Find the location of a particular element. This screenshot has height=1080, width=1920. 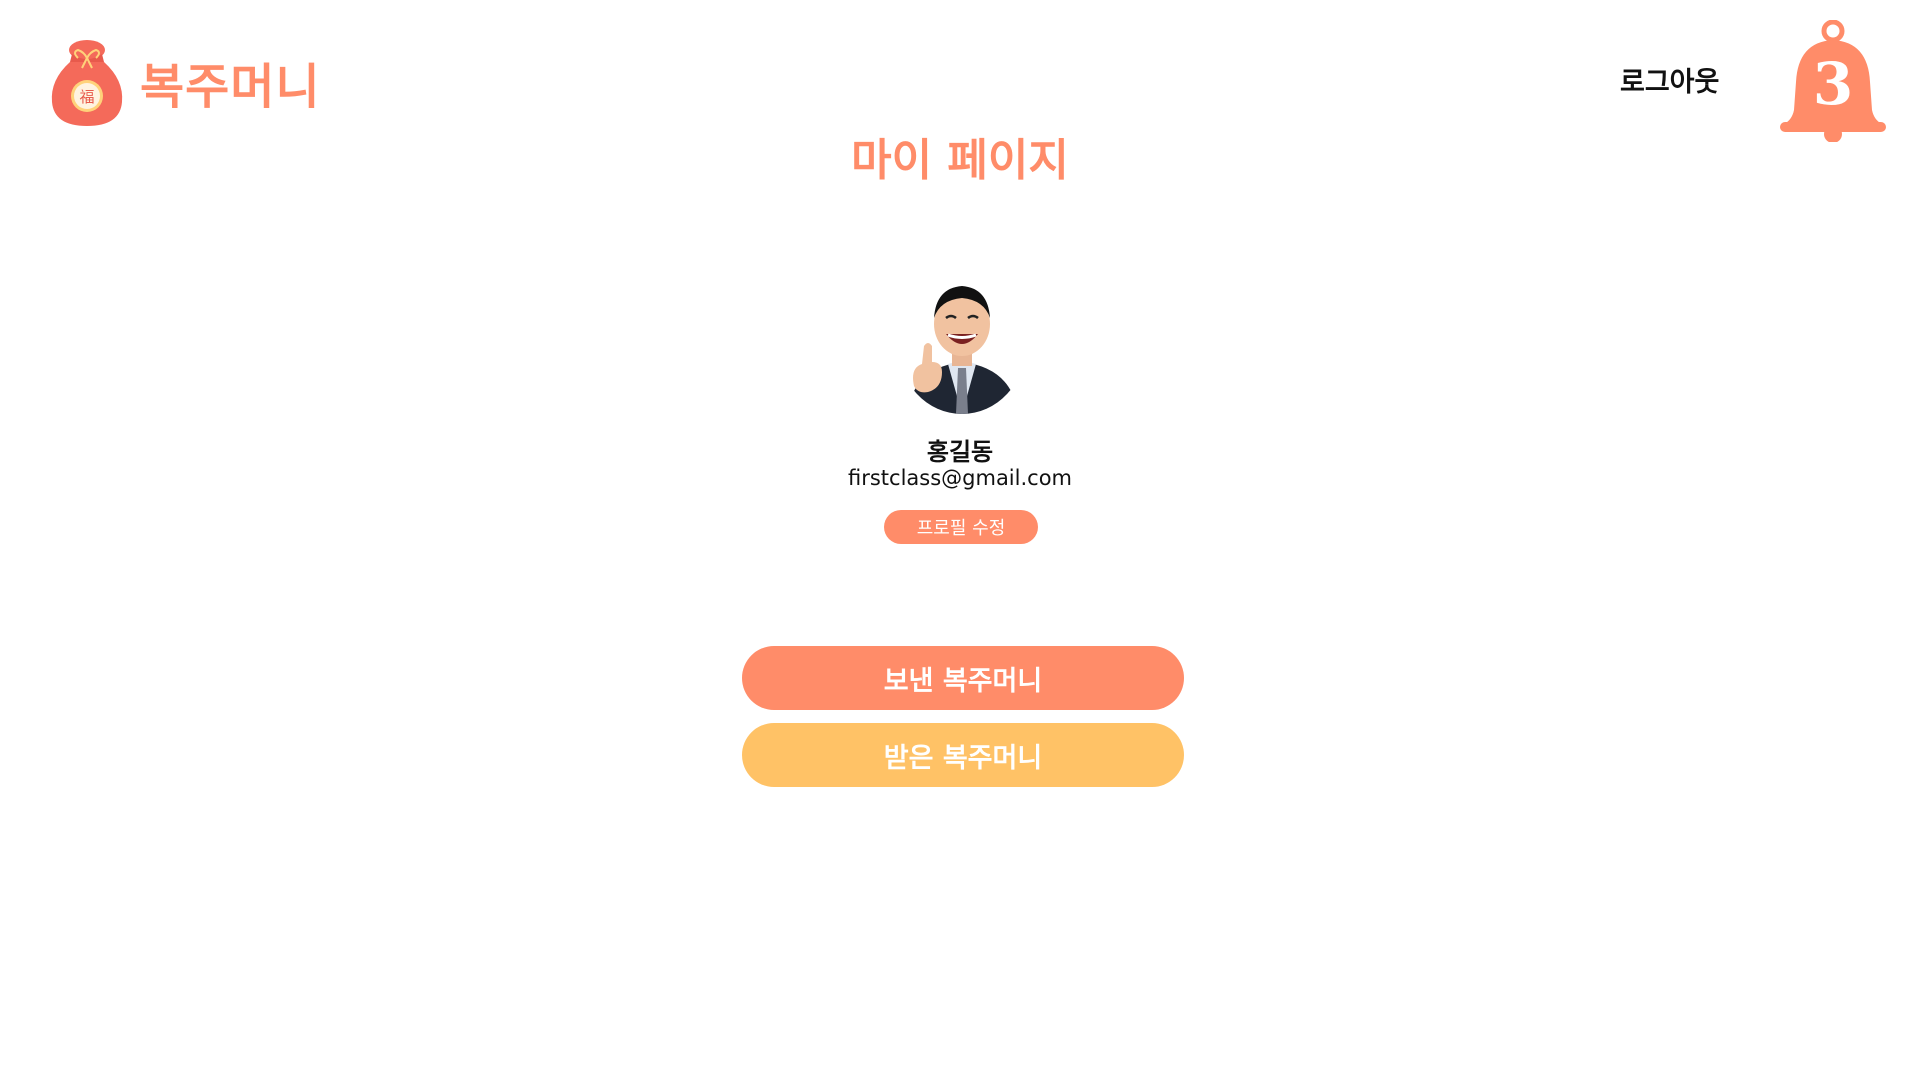

profile-email: firstclass@gmail.com is located at coordinates (960, 478).